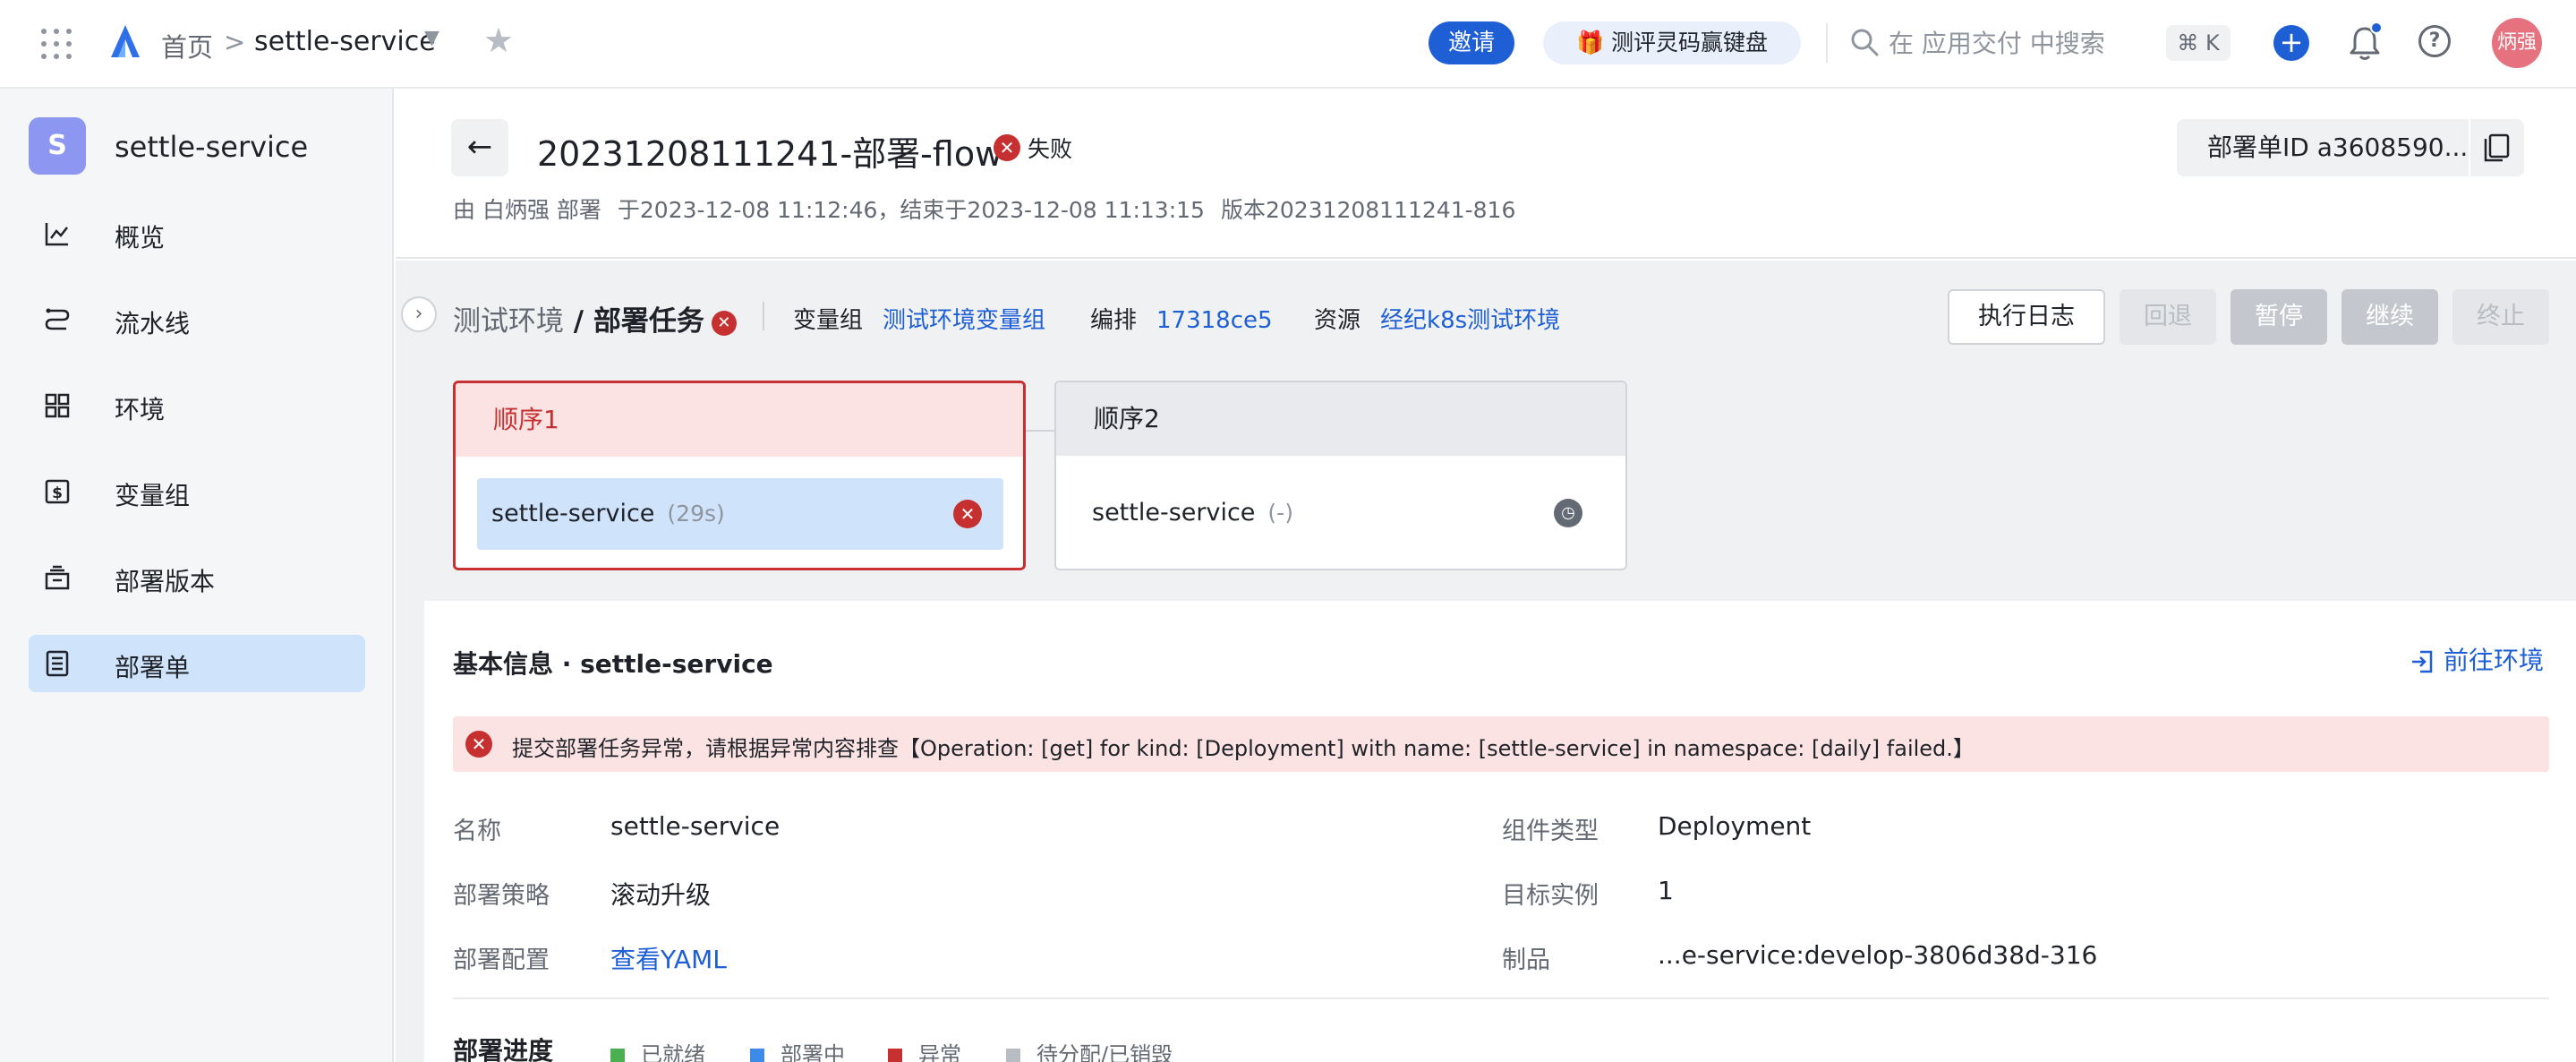 This screenshot has width=2576, height=1062. Describe the element at coordinates (1337, 320) in the screenshot. I see `meta-key: 资源` at that location.